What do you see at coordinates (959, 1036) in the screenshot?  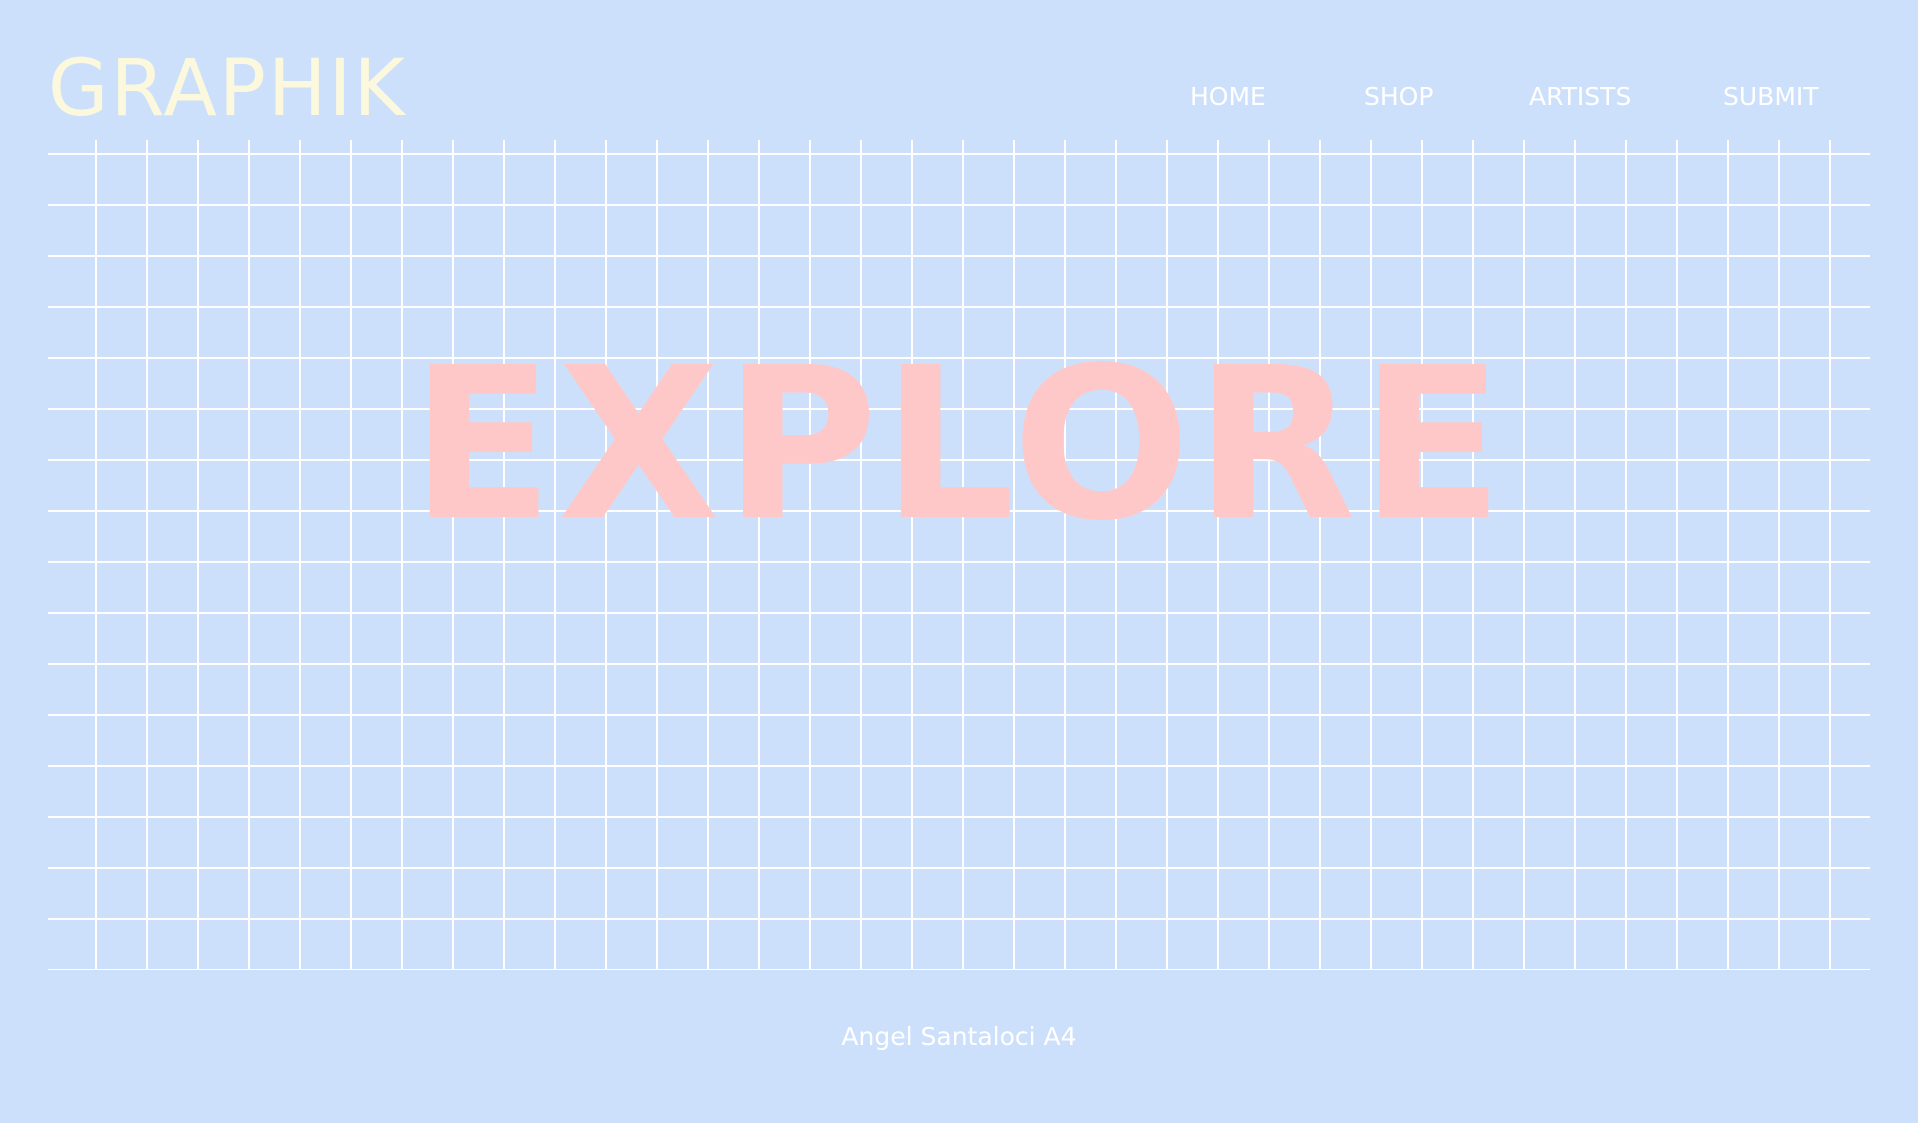 I see `footer-credit: Angel Santaloci A4` at bounding box center [959, 1036].